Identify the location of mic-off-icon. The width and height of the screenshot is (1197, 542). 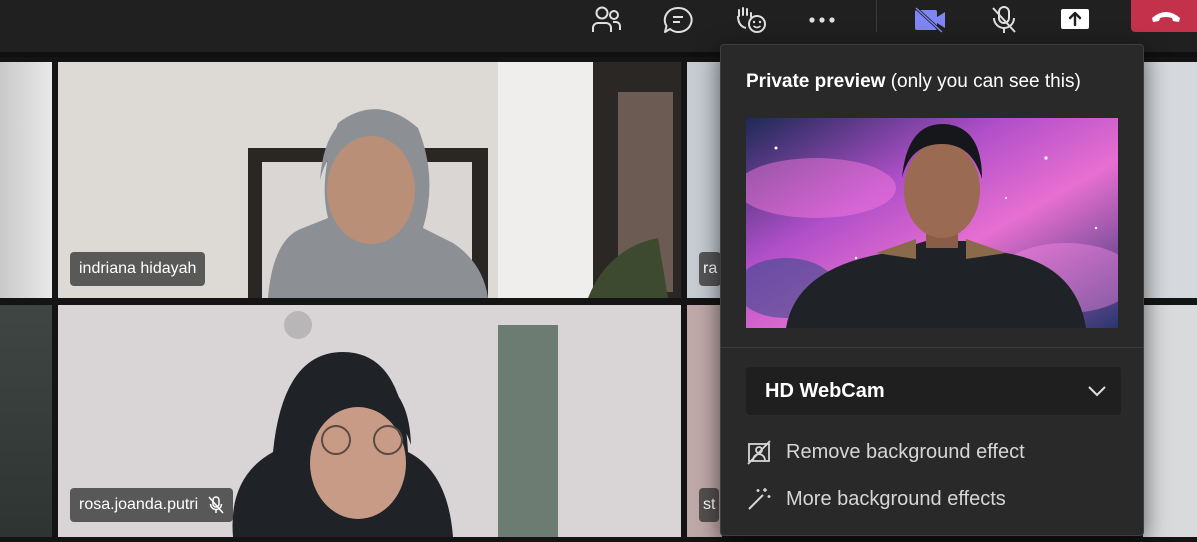
(1004, 19).